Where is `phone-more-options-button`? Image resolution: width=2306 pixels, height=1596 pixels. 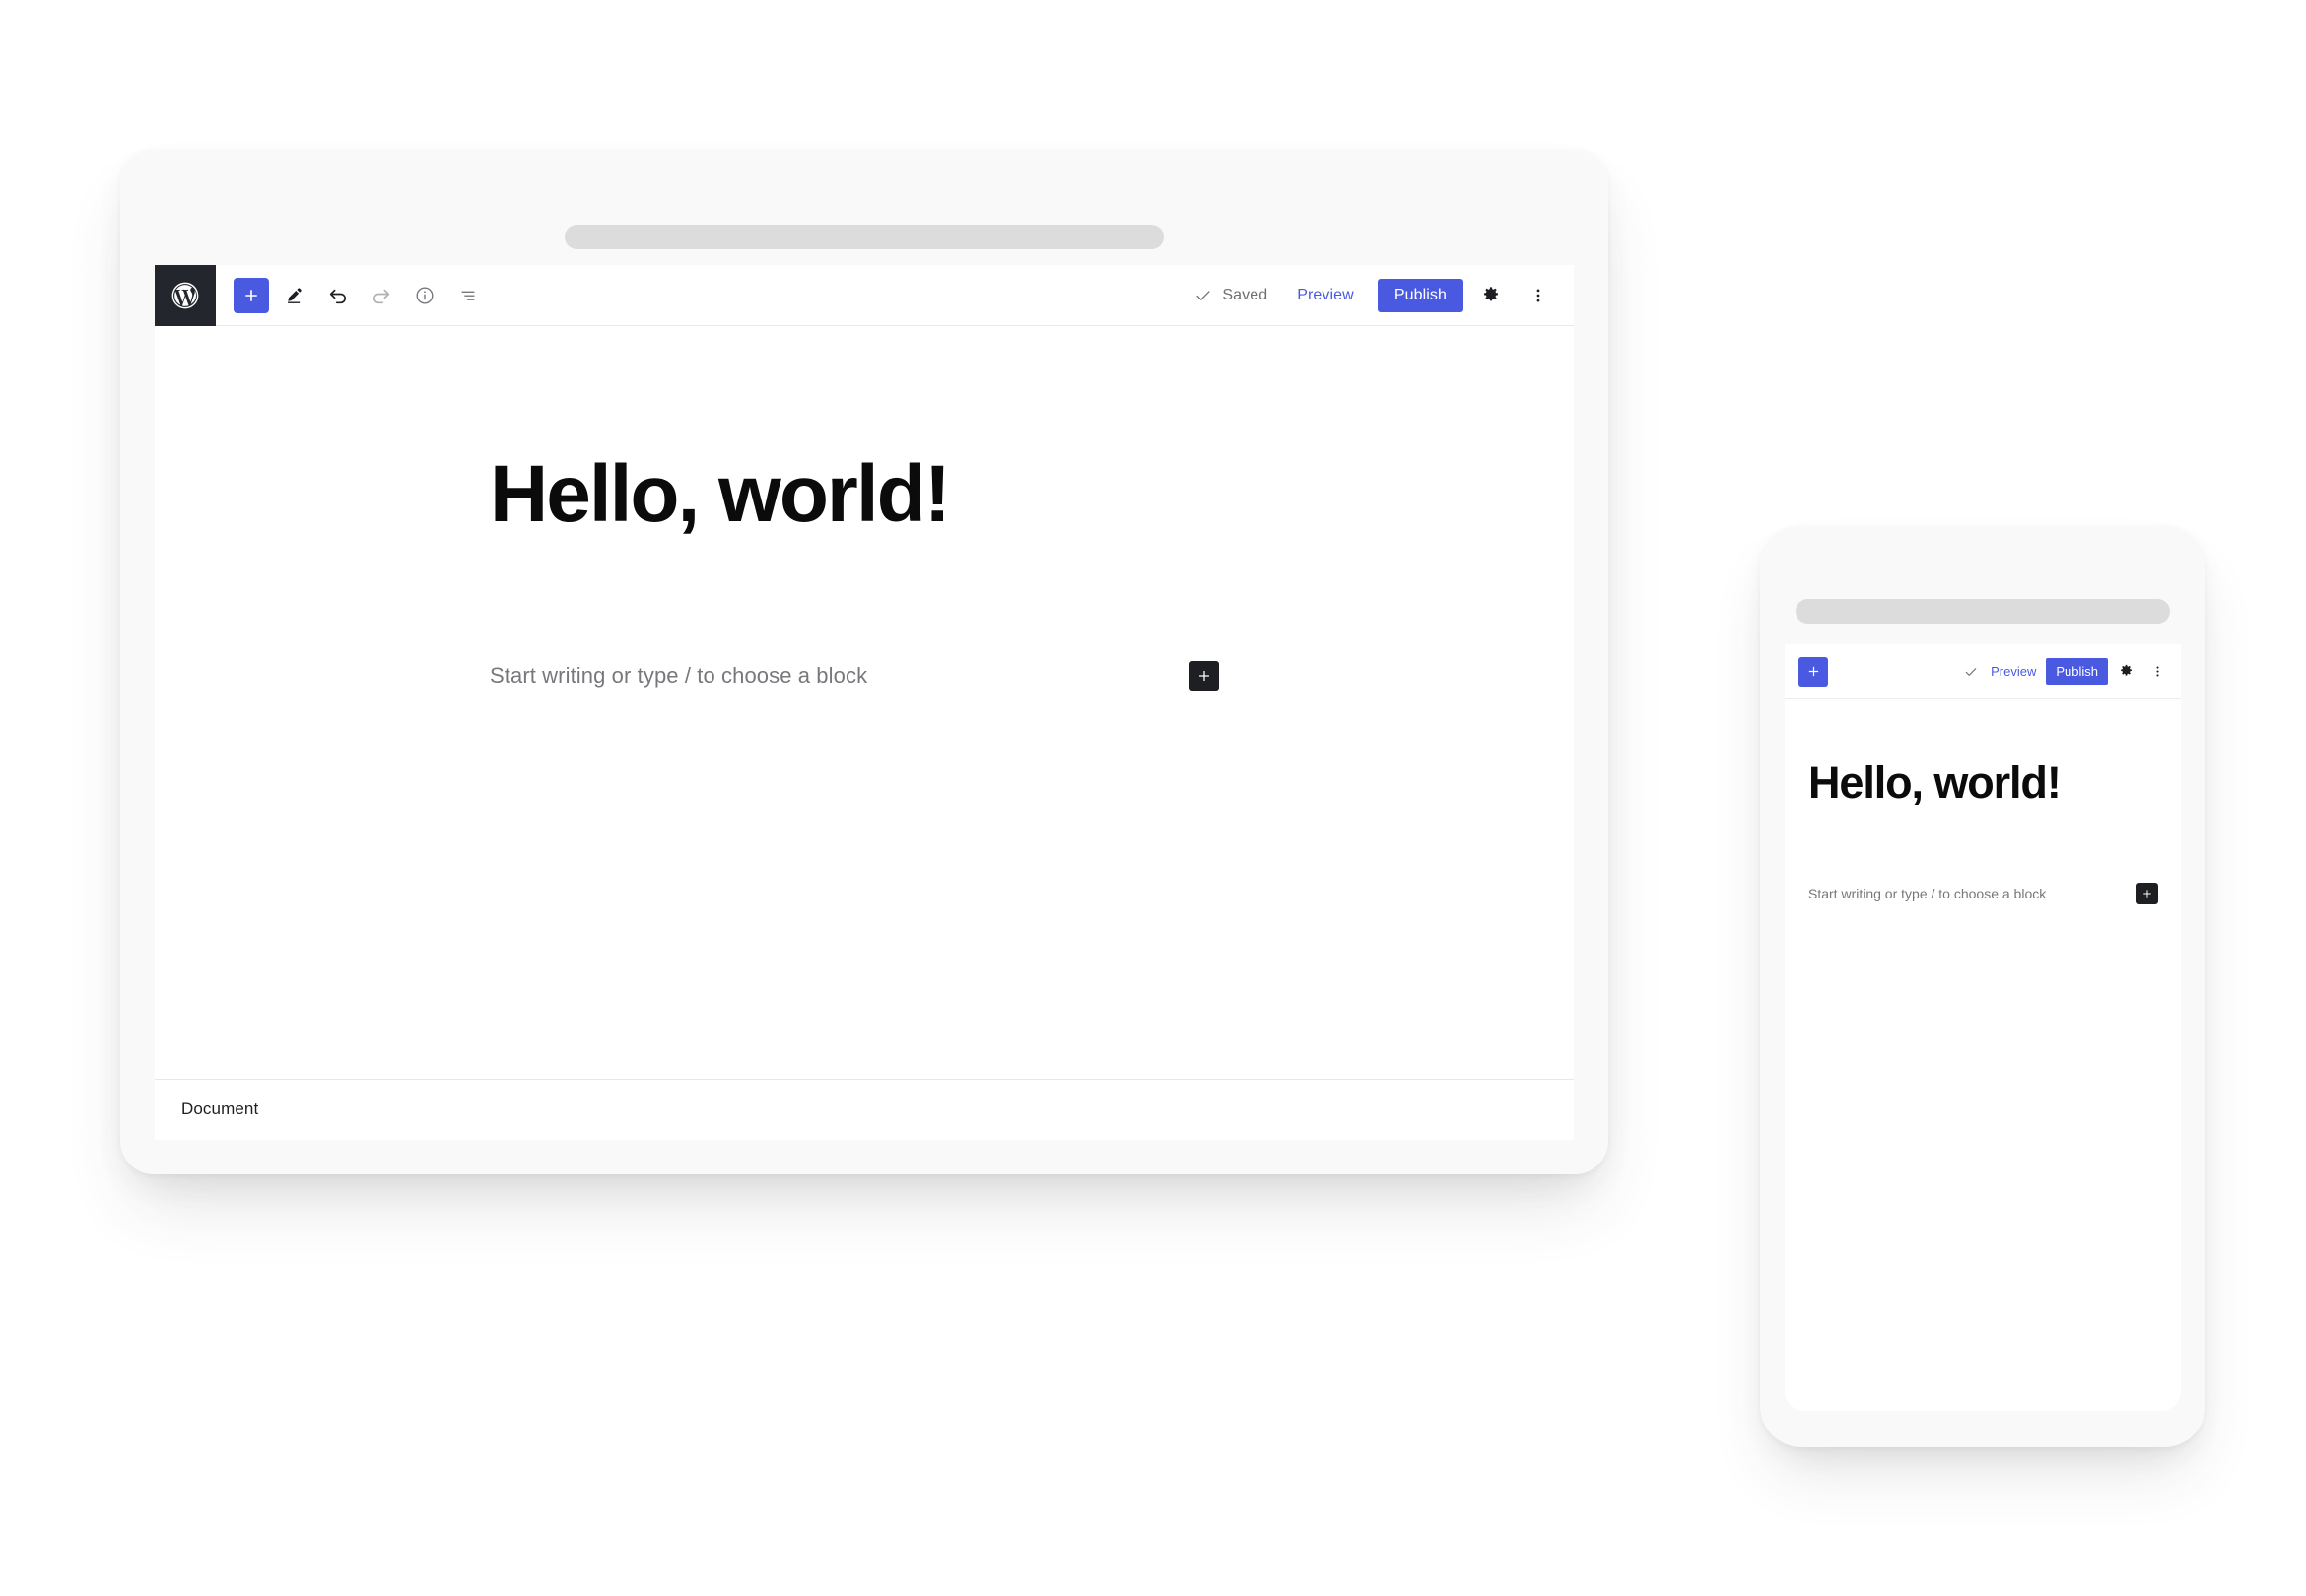
phone-more-options-button is located at coordinates (2157, 672).